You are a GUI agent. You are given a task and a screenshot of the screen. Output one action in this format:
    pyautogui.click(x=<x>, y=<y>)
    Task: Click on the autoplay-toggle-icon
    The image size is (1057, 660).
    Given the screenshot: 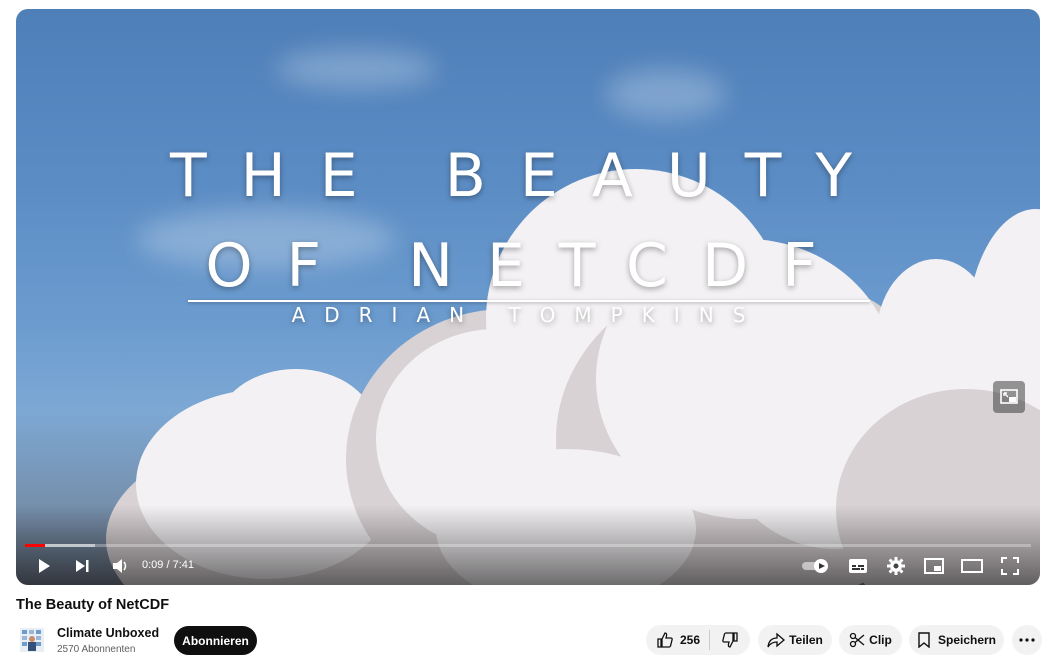 What is the action you would take?
    pyautogui.click(x=815, y=566)
    